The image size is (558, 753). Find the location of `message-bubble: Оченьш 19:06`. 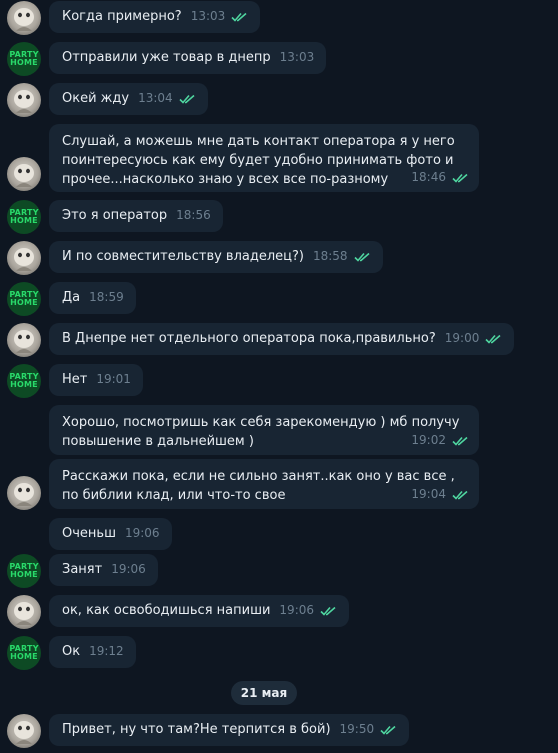

message-bubble: Оченьш 19:06 is located at coordinates (110, 534).